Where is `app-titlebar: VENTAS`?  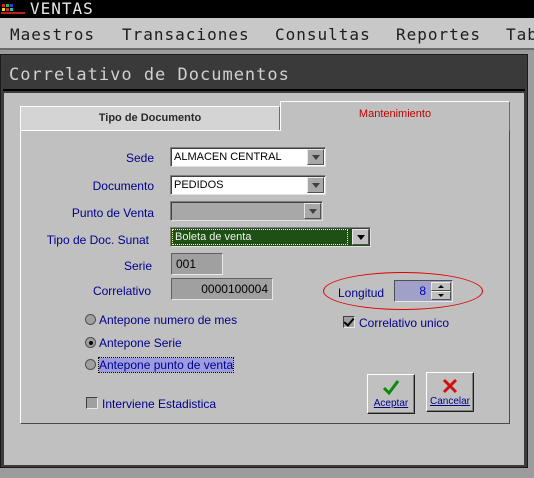
app-titlebar: VENTAS is located at coordinates (267, 9).